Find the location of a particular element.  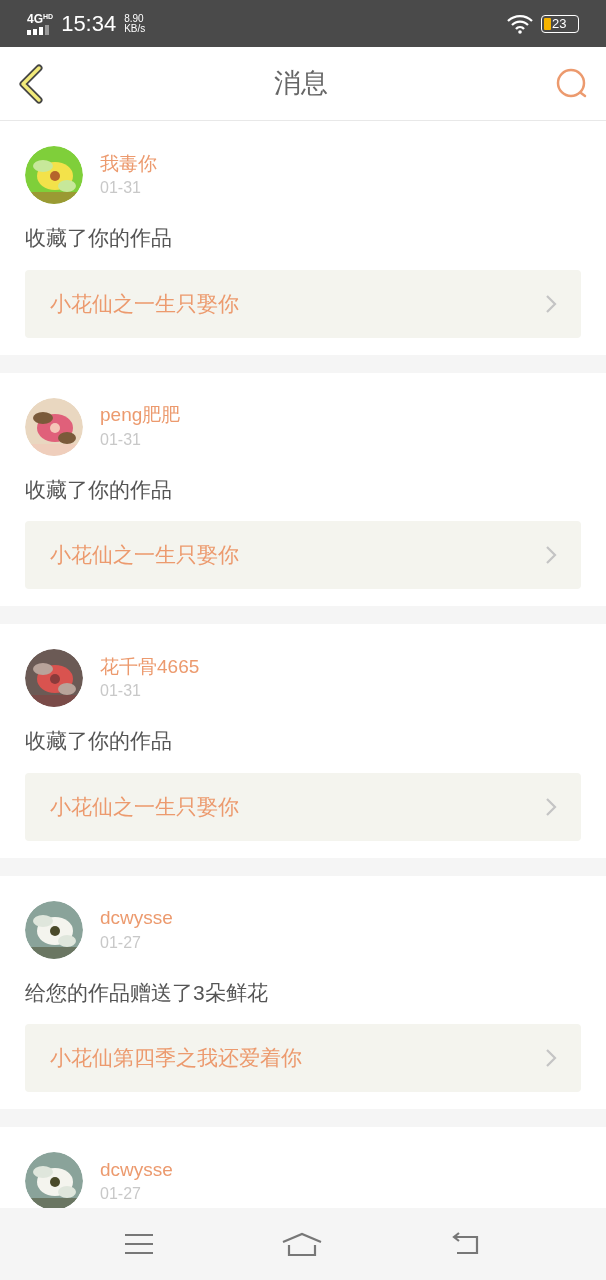

speed-value: 8.90 is located at coordinates (134, 18).